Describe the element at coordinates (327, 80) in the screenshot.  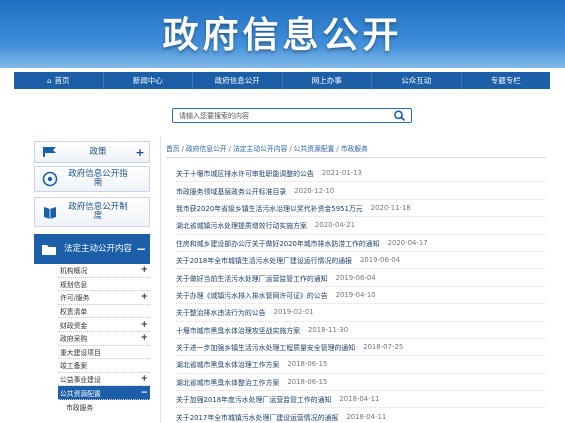
I see `nav-item-services: 网上办事` at that location.